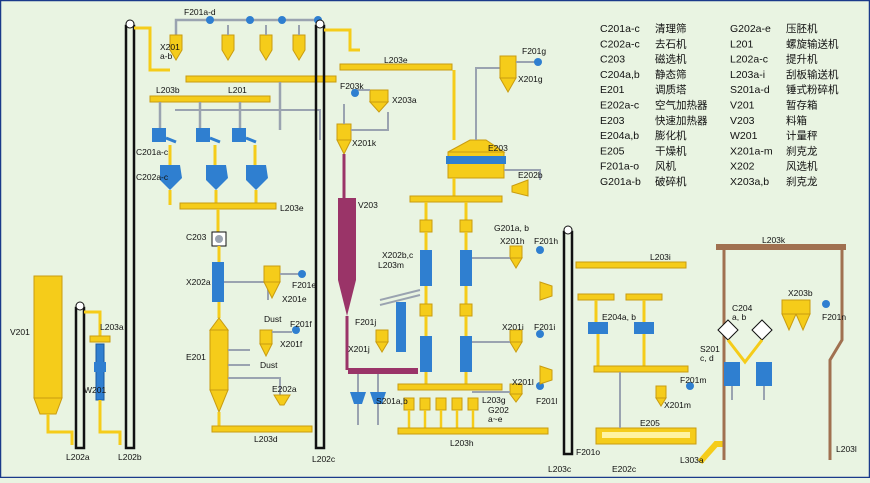  What do you see at coordinates (681, 105) in the screenshot?
I see `legend-left-item-name: 空气加热器` at bounding box center [681, 105].